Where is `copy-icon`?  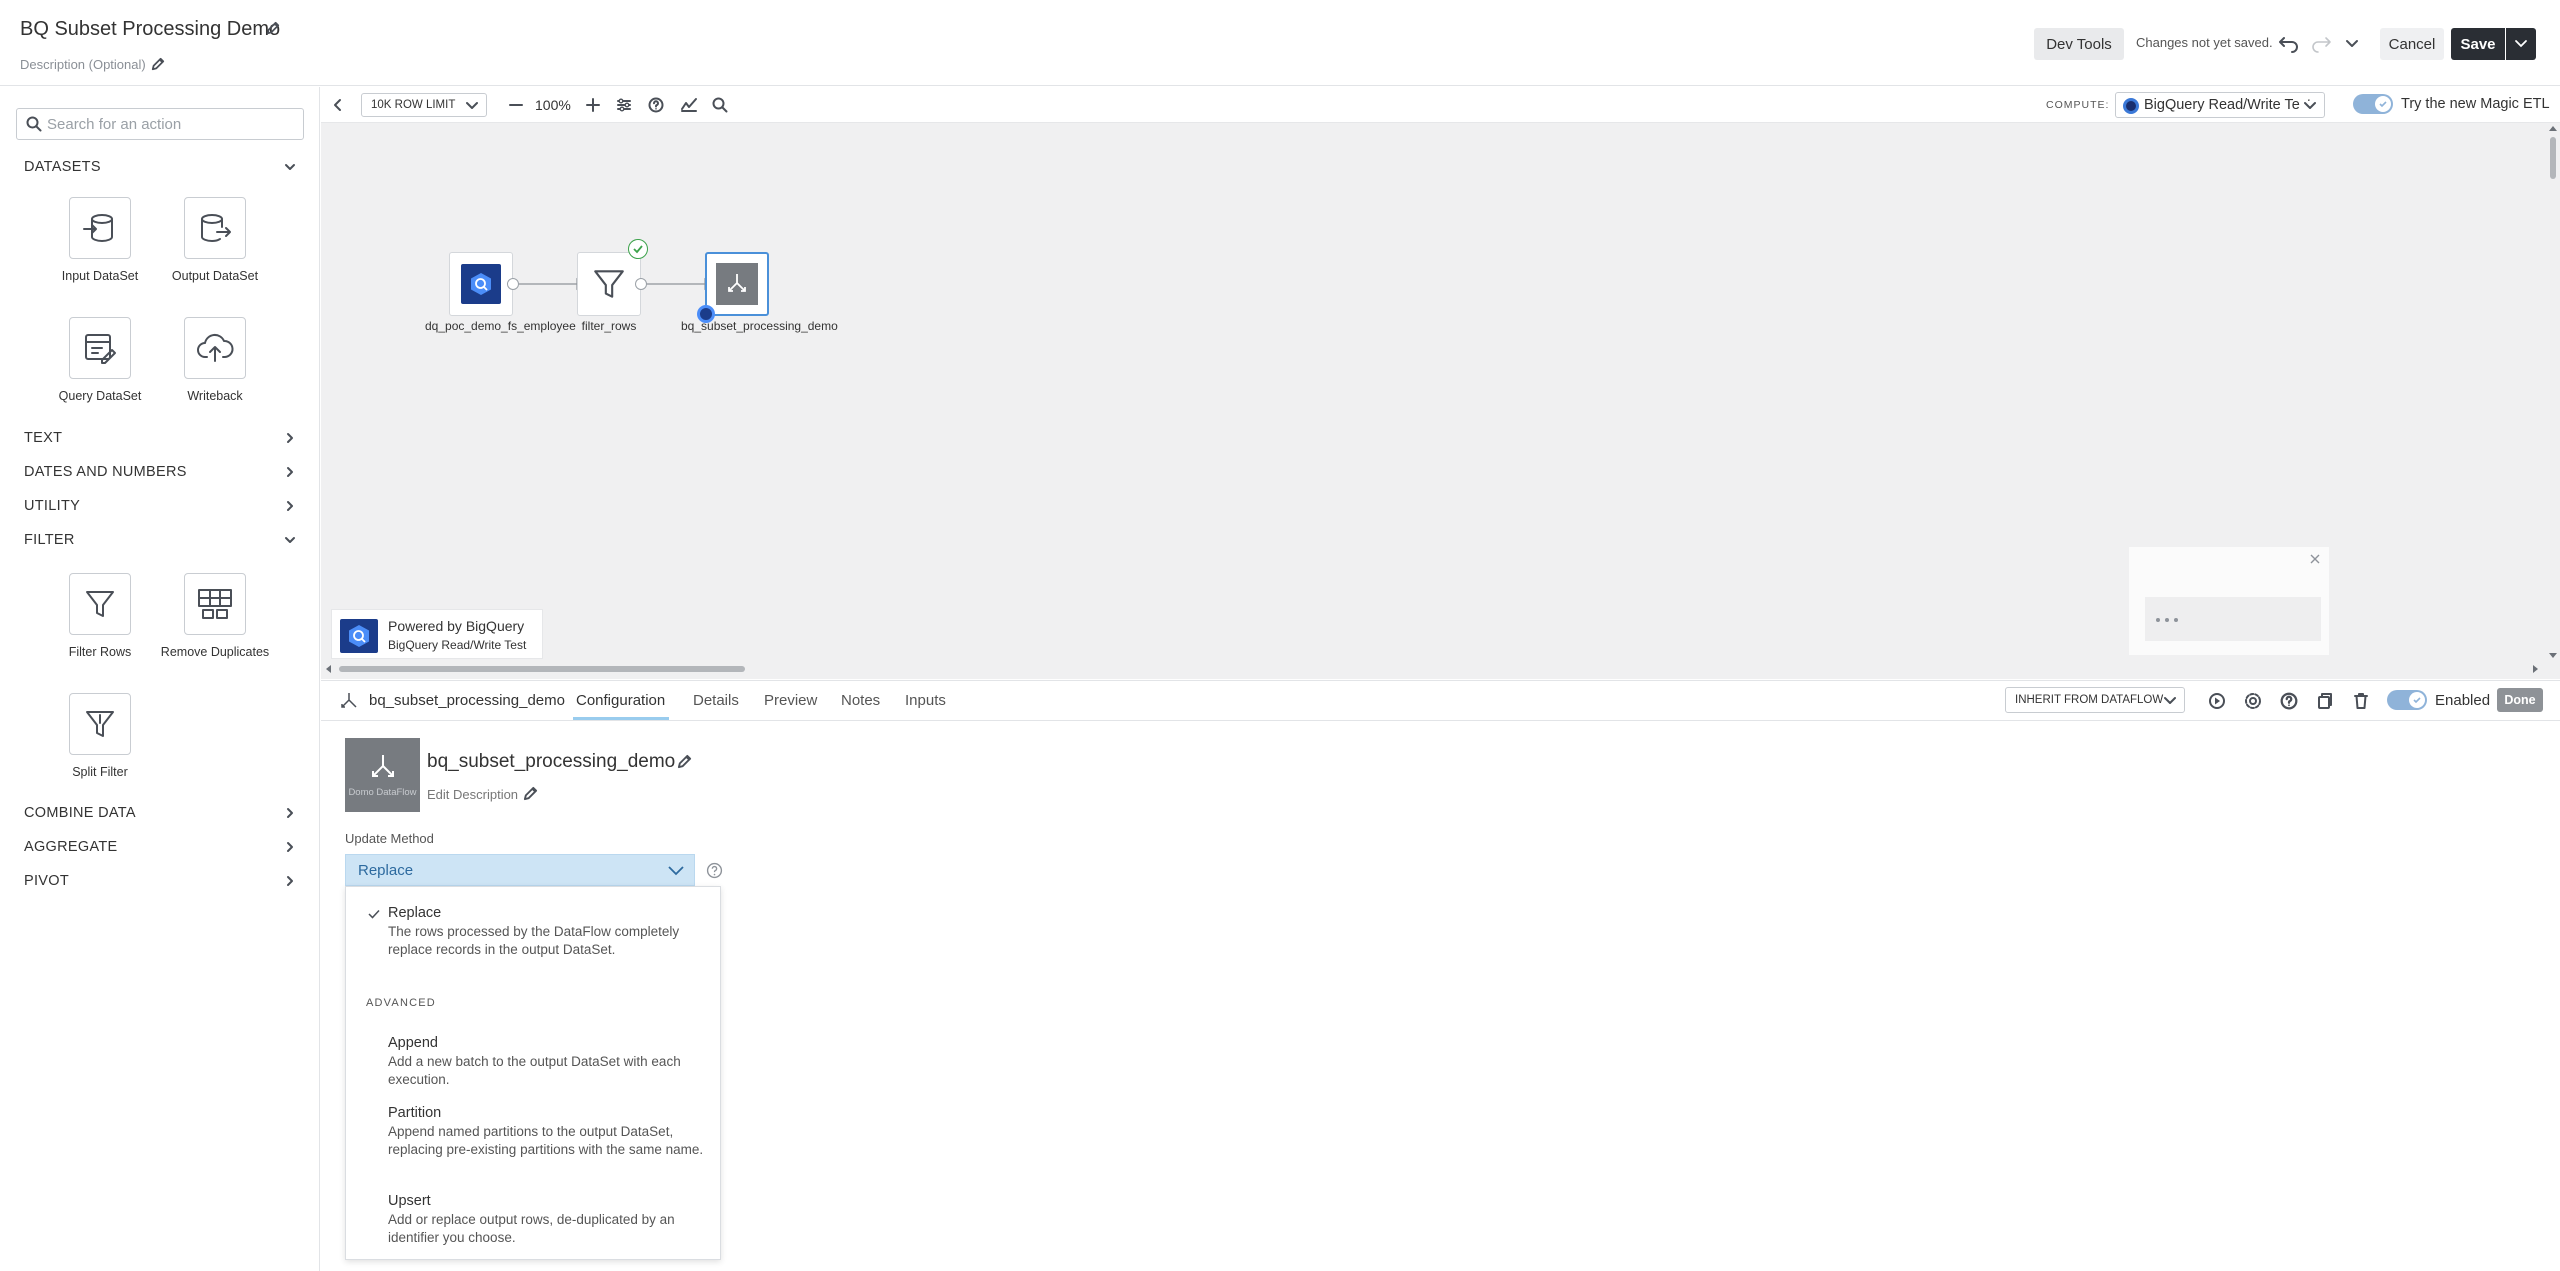 copy-icon is located at coordinates (2325, 701).